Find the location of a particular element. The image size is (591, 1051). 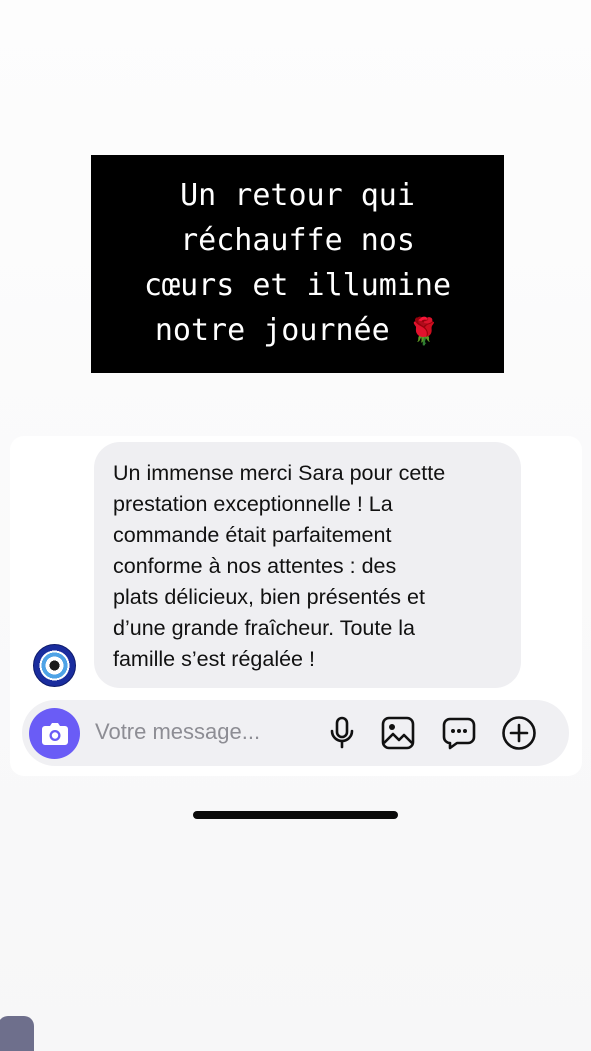

chat-bubble-icon is located at coordinates (459, 733).